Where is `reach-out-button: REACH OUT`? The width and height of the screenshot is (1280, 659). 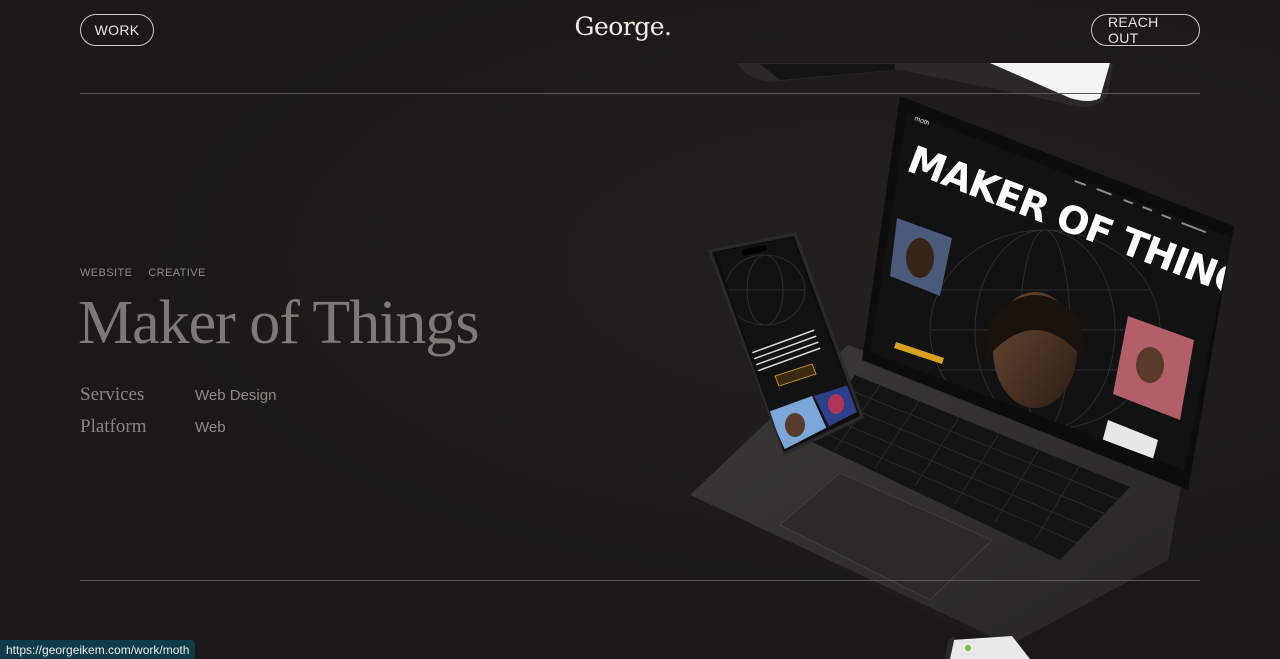 reach-out-button: REACH OUT is located at coordinates (1145, 30).